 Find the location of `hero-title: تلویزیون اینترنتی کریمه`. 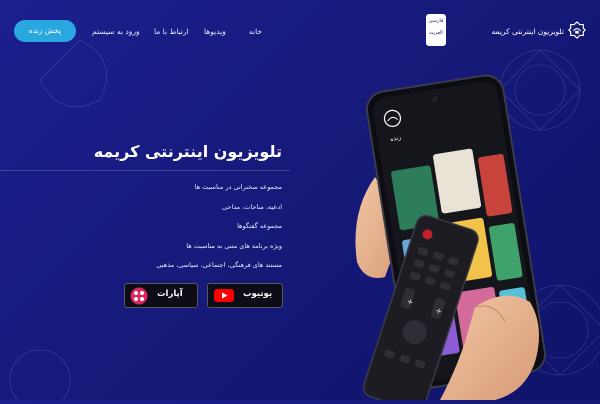

hero-title: تلویزیون اینترنتی کریمه is located at coordinates (187, 151).